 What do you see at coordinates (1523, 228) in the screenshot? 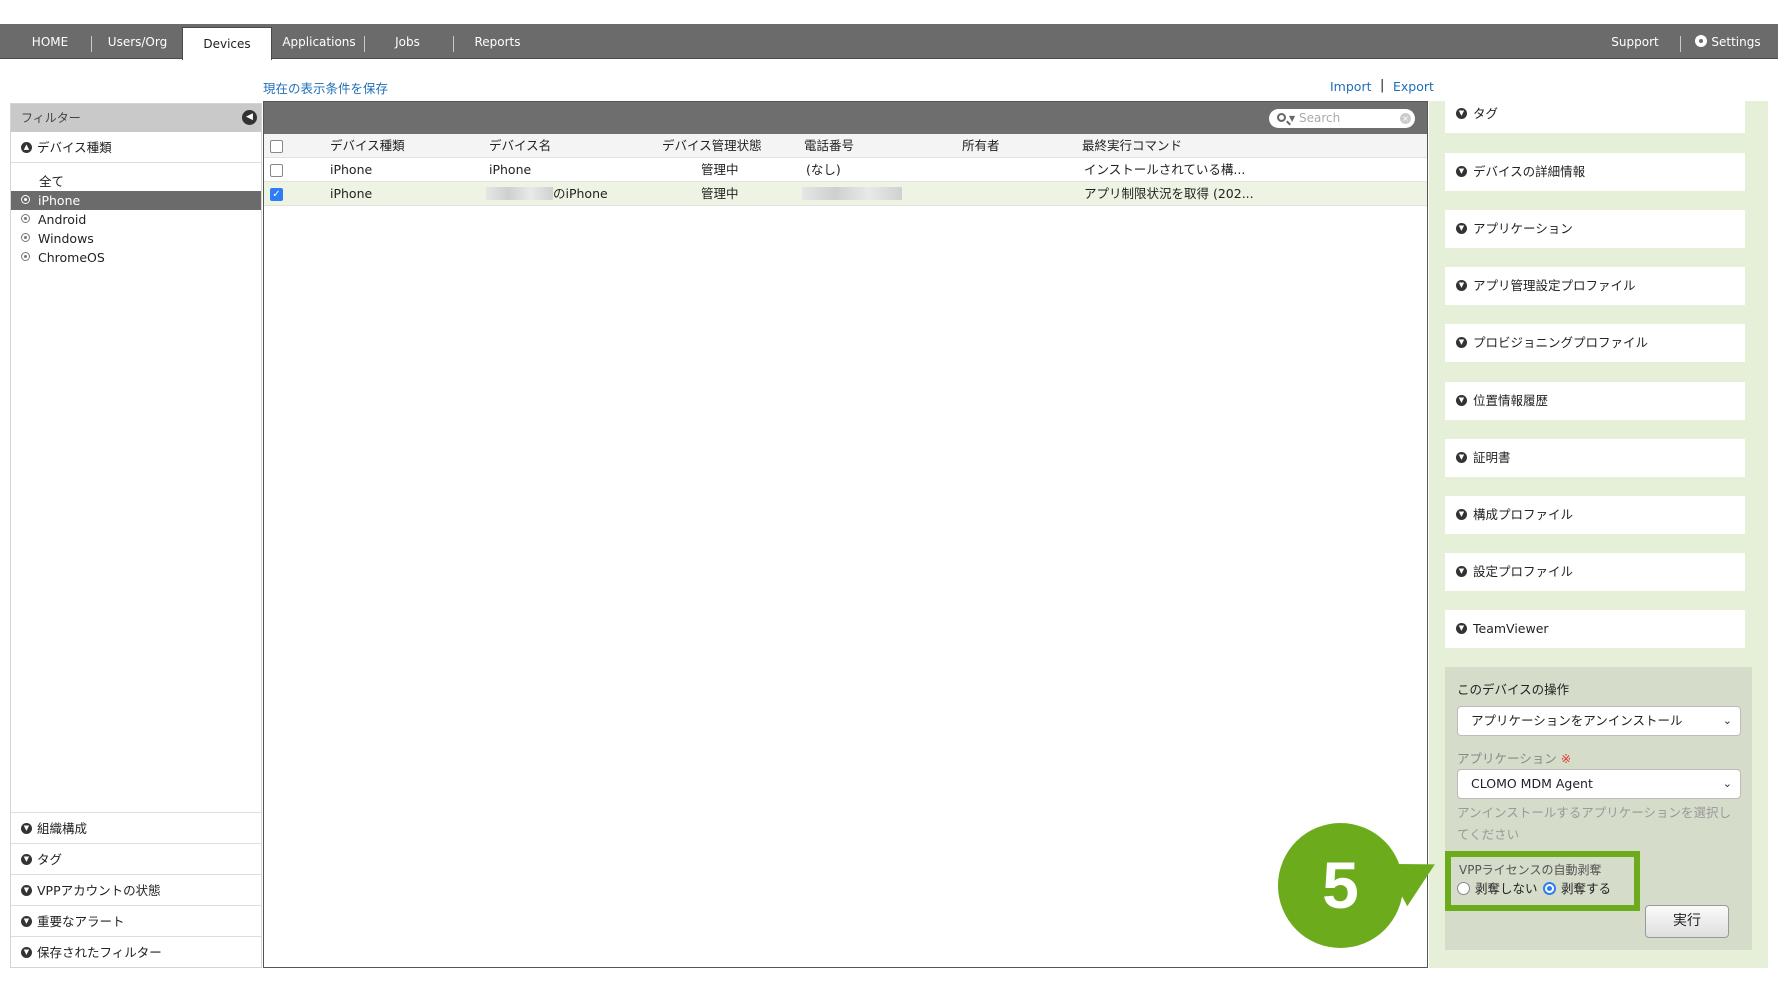
I see `detail-section-label: アプリケーション` at bounding box center [1523, 228].